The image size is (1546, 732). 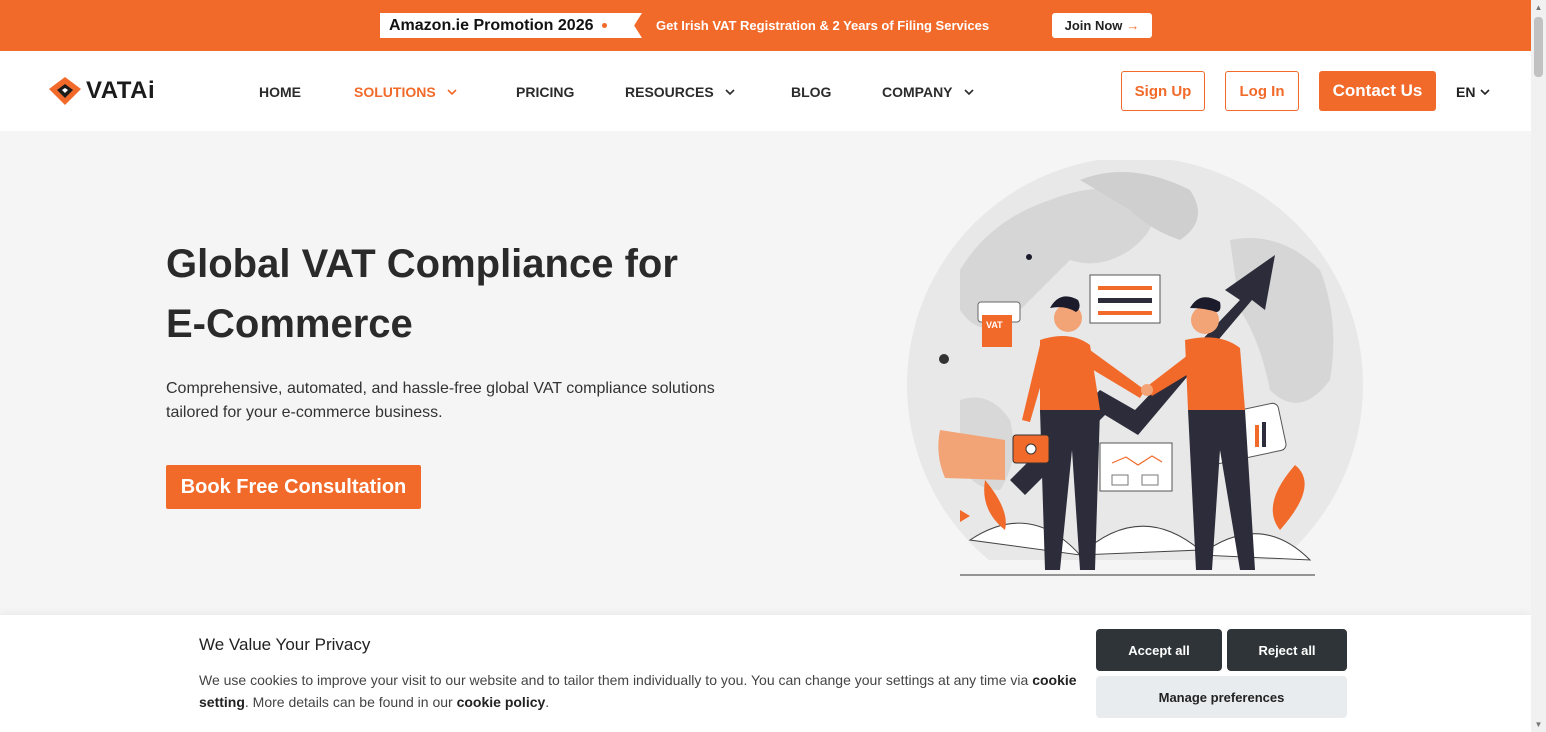 I want to click on sign-up-button: Sign Up, so click(x=1163, y=91).